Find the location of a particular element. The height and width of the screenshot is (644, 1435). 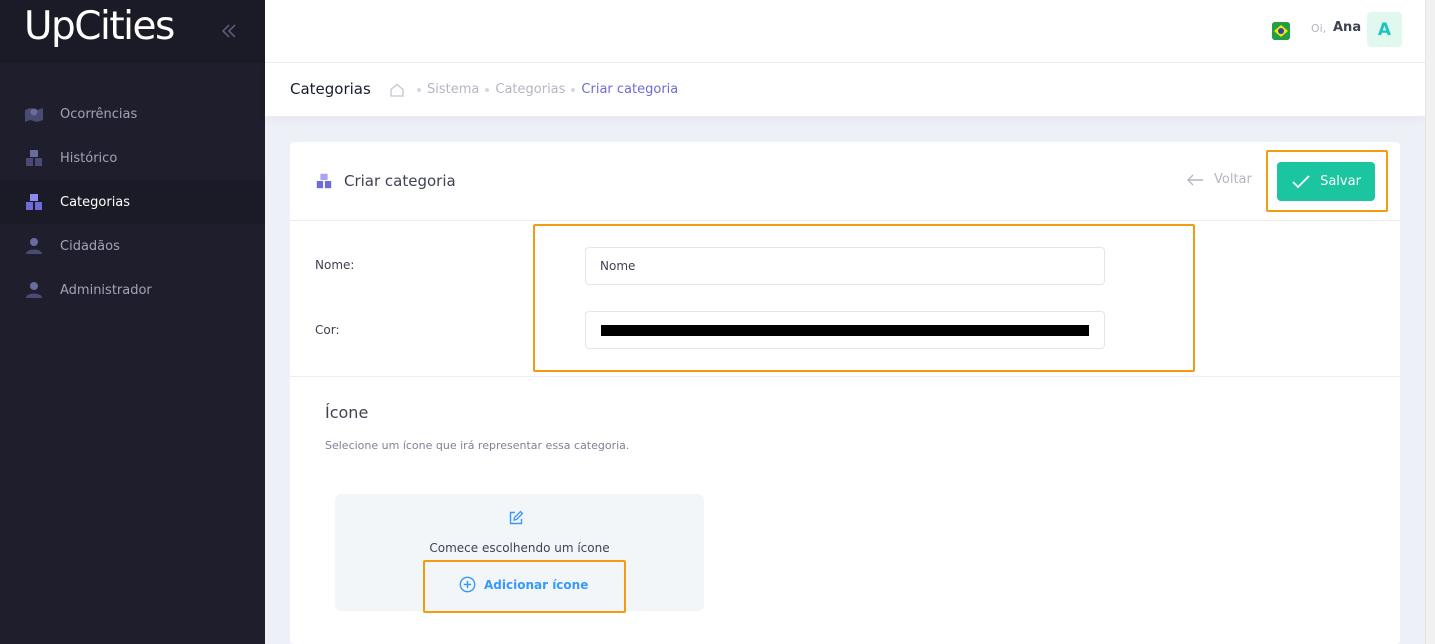

color-label: Cor: is located at coordinates (327, 330).